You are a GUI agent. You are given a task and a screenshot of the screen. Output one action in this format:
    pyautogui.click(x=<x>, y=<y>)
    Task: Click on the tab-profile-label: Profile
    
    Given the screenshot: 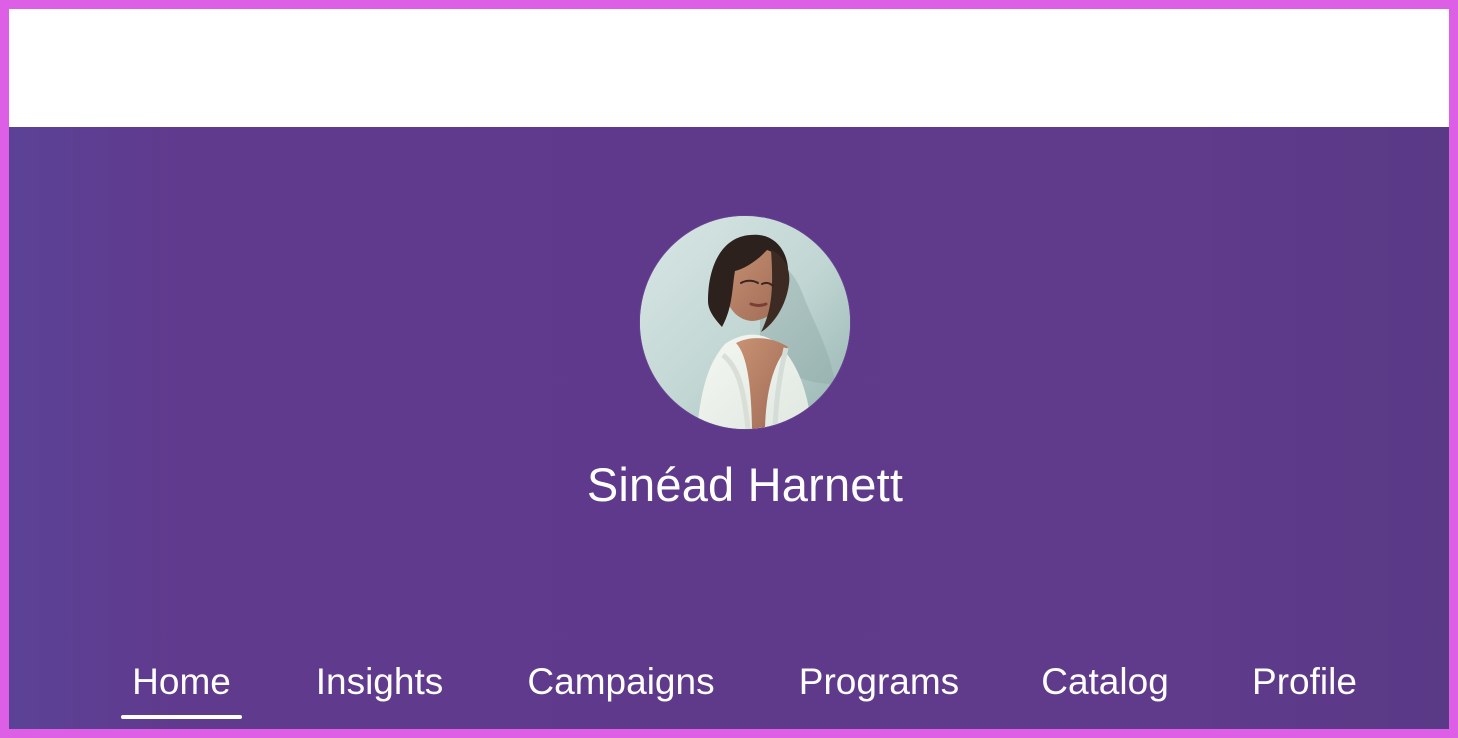 What is the action you would take?
    pyautogui.click(x=1304, y=681)
    